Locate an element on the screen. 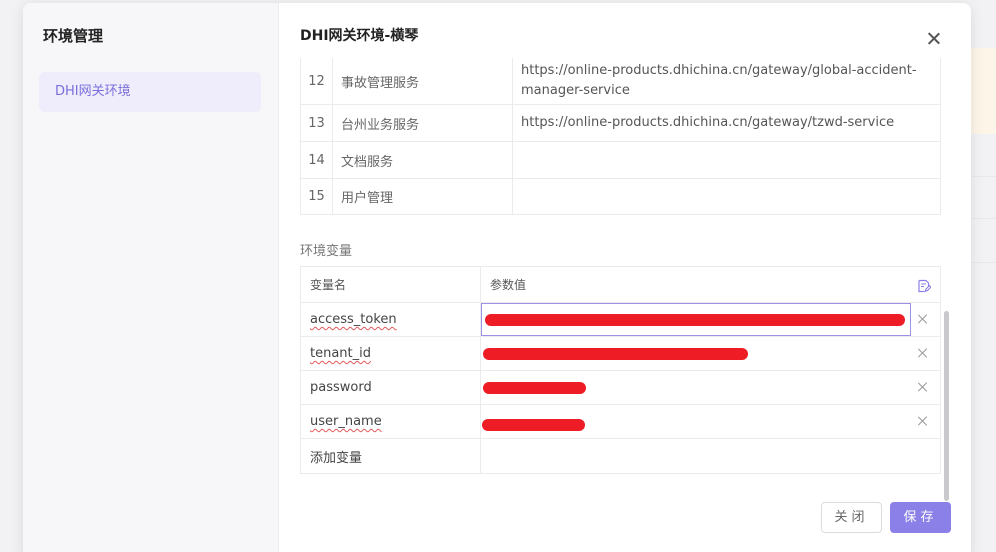  table-row: 14 文档服务 is located at coordinates (620, 159).